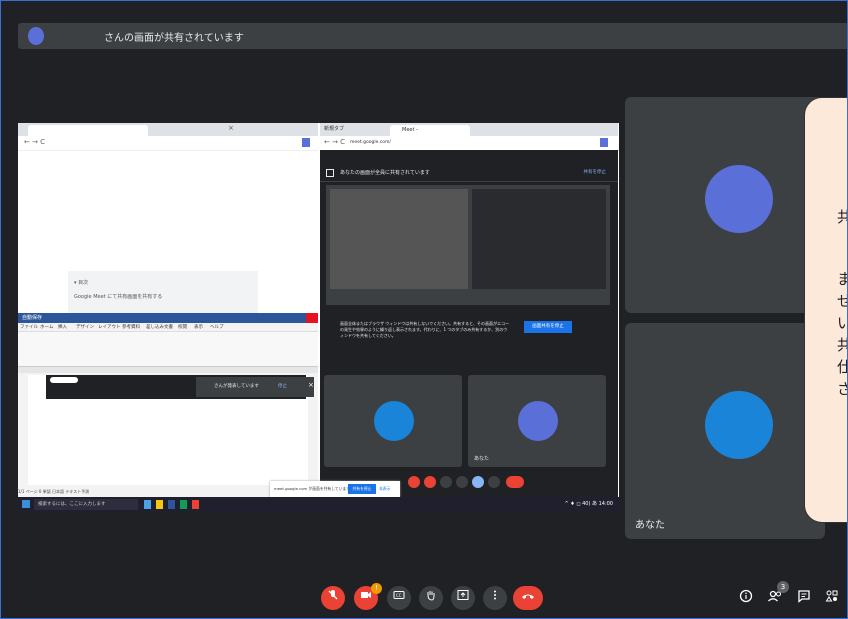 The width and height of the screenshot is (848, 619). What do you see at coordinates (168, 143) in the screenshot?
I see `left-browser-addressbar: ← → C` at bounding box center [168, 143].